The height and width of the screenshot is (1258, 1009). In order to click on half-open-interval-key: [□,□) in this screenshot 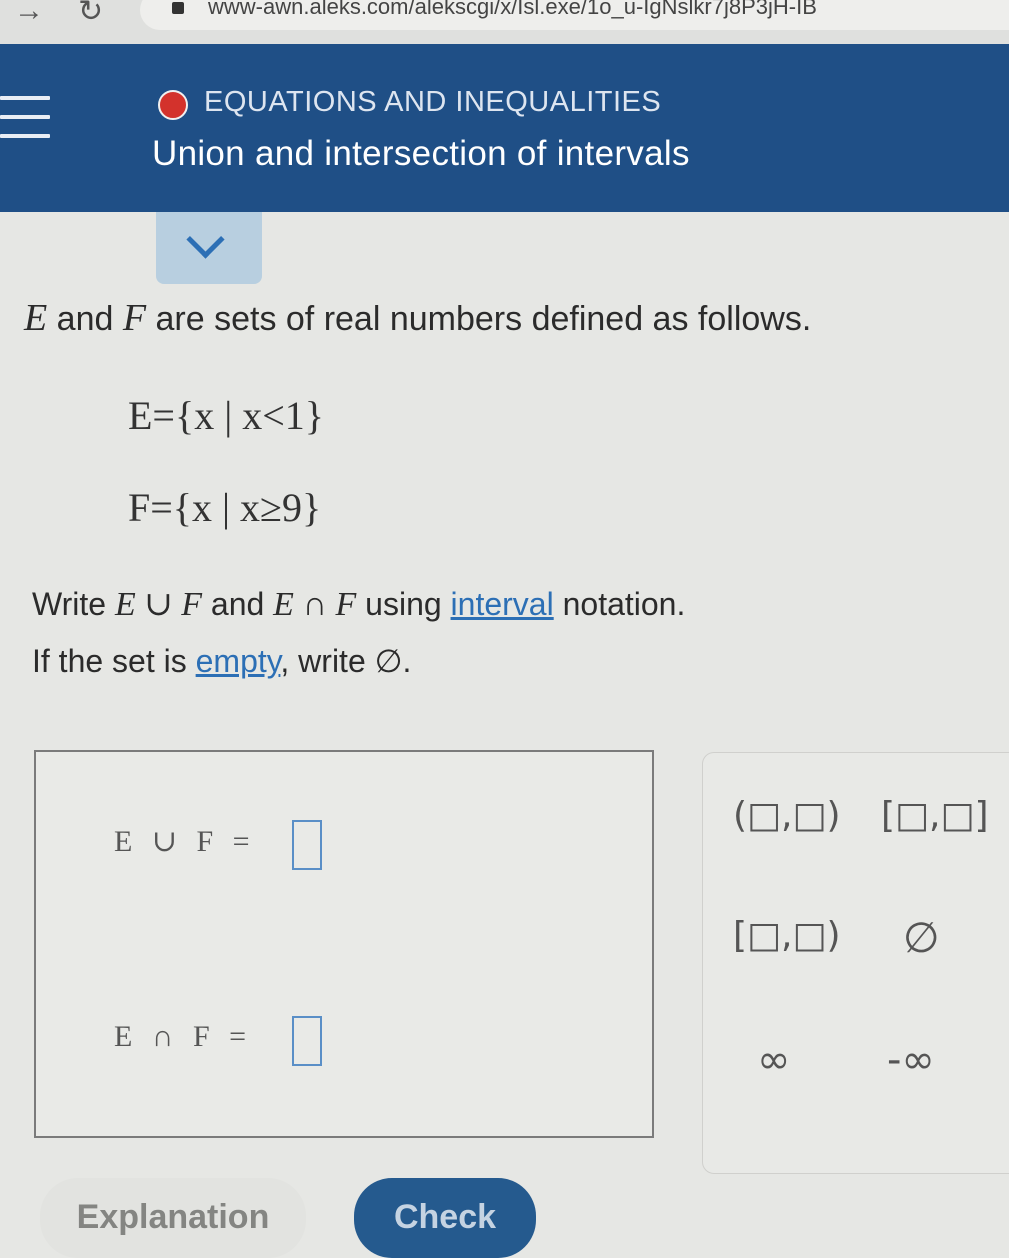, I will do `click(787, 935)`.